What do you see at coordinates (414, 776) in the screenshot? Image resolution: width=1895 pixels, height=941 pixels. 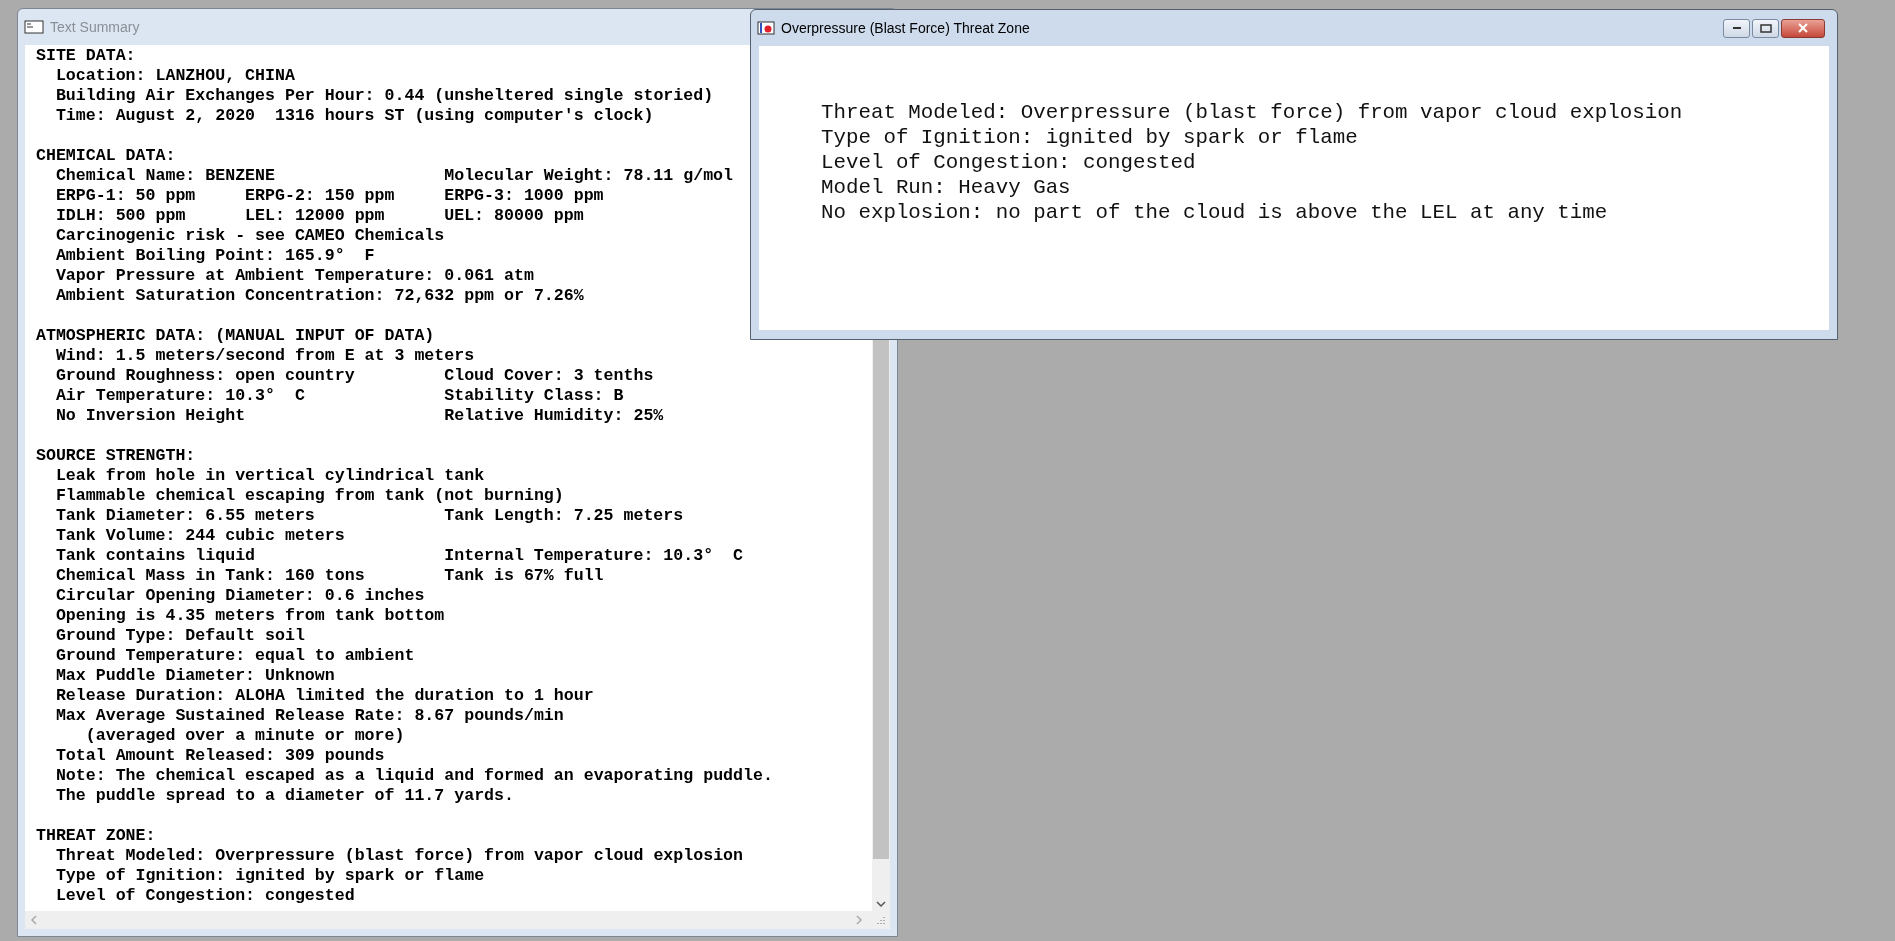 I see `summary-line: Note: The chemical escaped as a liquid and formed an evaporating puddle.` at bounding box center [414, 776].